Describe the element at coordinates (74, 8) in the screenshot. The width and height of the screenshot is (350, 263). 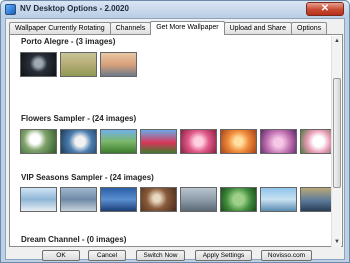
I see `window-title: NV Desktop Options - 2.0020` at that location.